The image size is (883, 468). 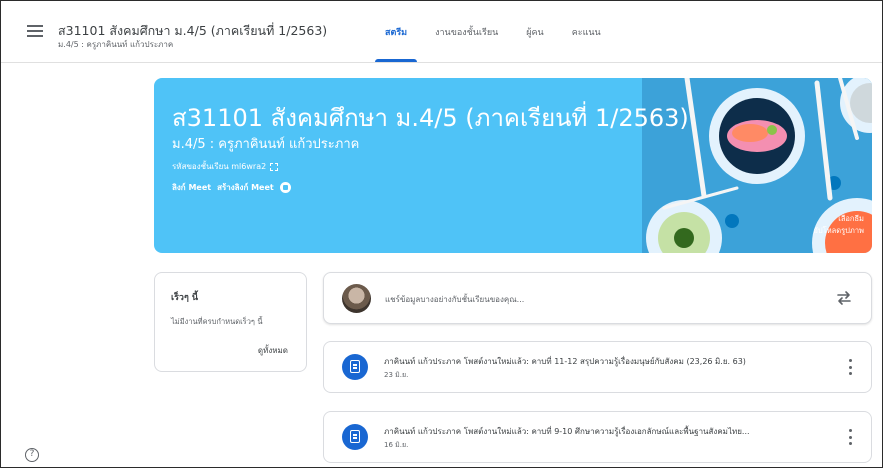 I want to click on banner-subtitle: ม.4/5 : ครูภาคินนท์ แก้วประภาค, so click(x=266, y=144).